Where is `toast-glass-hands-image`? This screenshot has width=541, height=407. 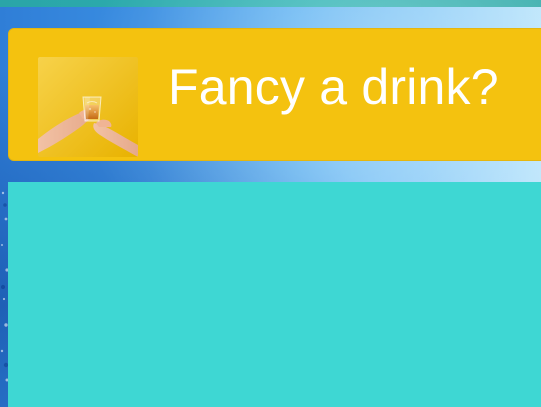 toast-glass-hands-image is located at coordinates (88, 107).